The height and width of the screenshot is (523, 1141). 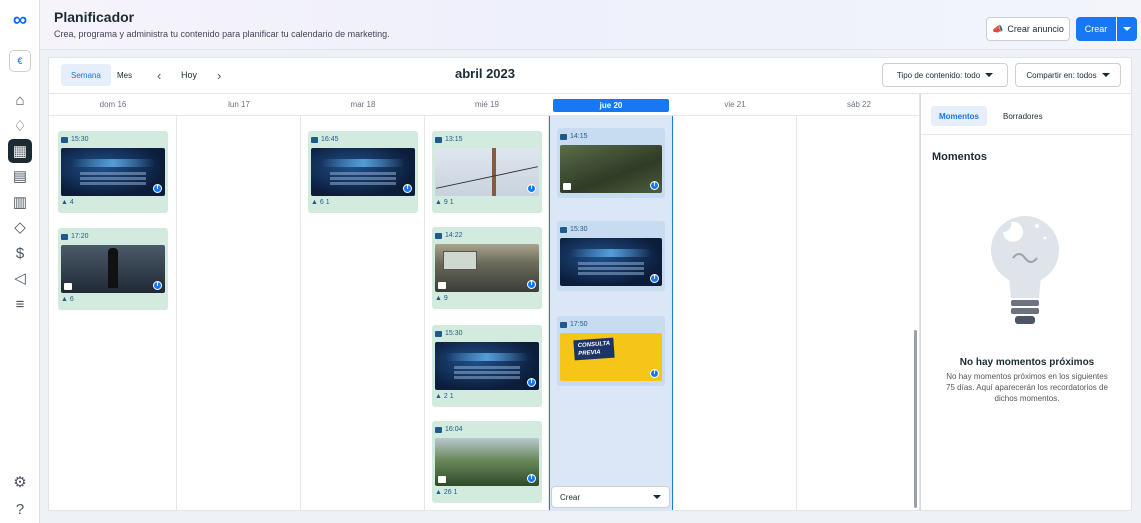 What do you see at coordinates (610, 497) in the screenshot?
I see `create-dropdown: Crear` at bounding box center [610, 497].